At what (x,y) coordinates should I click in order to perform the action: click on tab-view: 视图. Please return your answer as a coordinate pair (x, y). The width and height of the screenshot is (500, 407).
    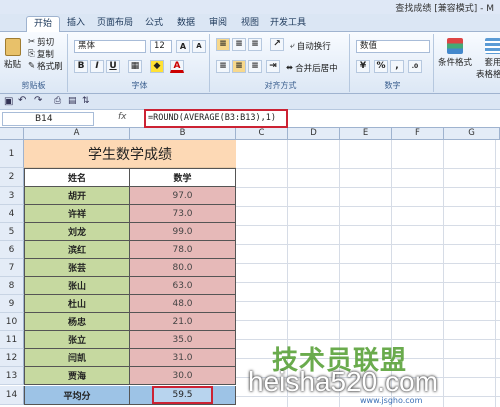
    Looking at the image, I should click on (250, 24).